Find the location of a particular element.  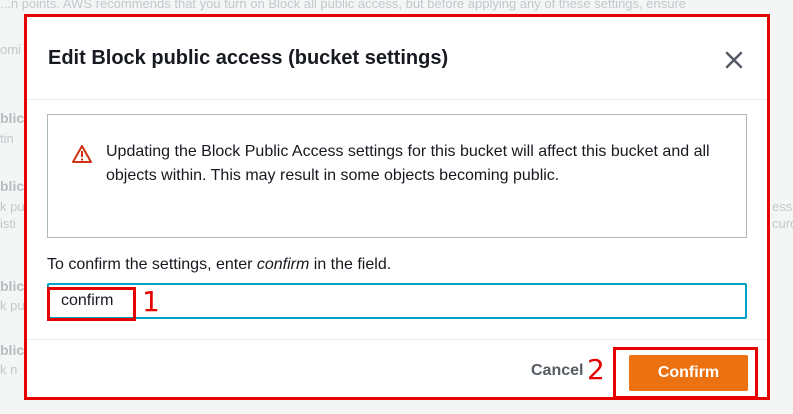

cancel-button: Cancel is located at coordinates (557, 371).